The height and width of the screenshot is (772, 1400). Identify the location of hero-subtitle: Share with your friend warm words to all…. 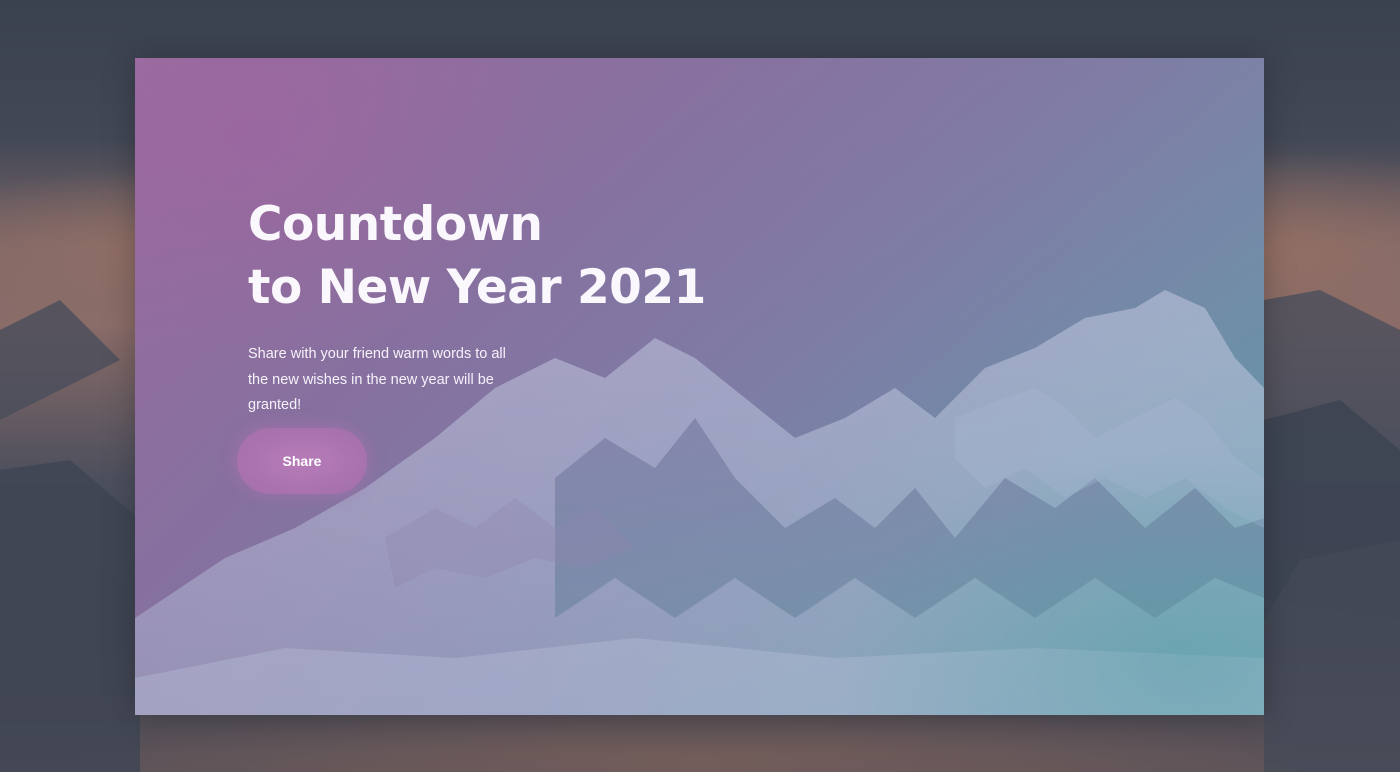
(377, 379).